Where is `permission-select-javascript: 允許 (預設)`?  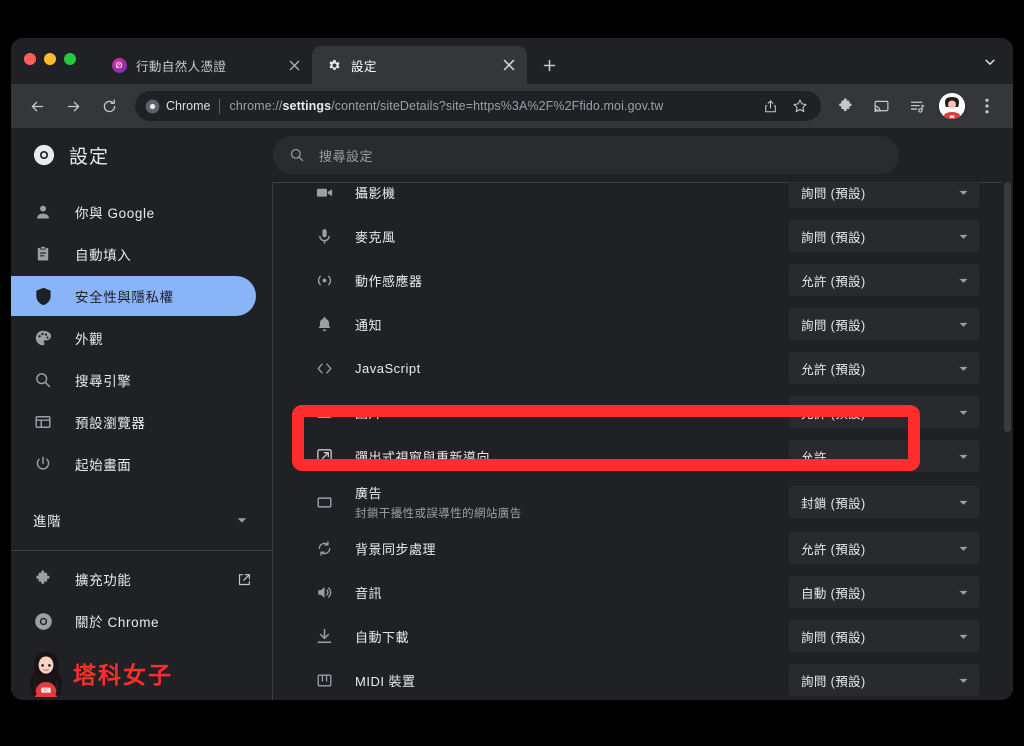
permission-select-javascript: 允許 (預設) is located at coordinates (884, 368).